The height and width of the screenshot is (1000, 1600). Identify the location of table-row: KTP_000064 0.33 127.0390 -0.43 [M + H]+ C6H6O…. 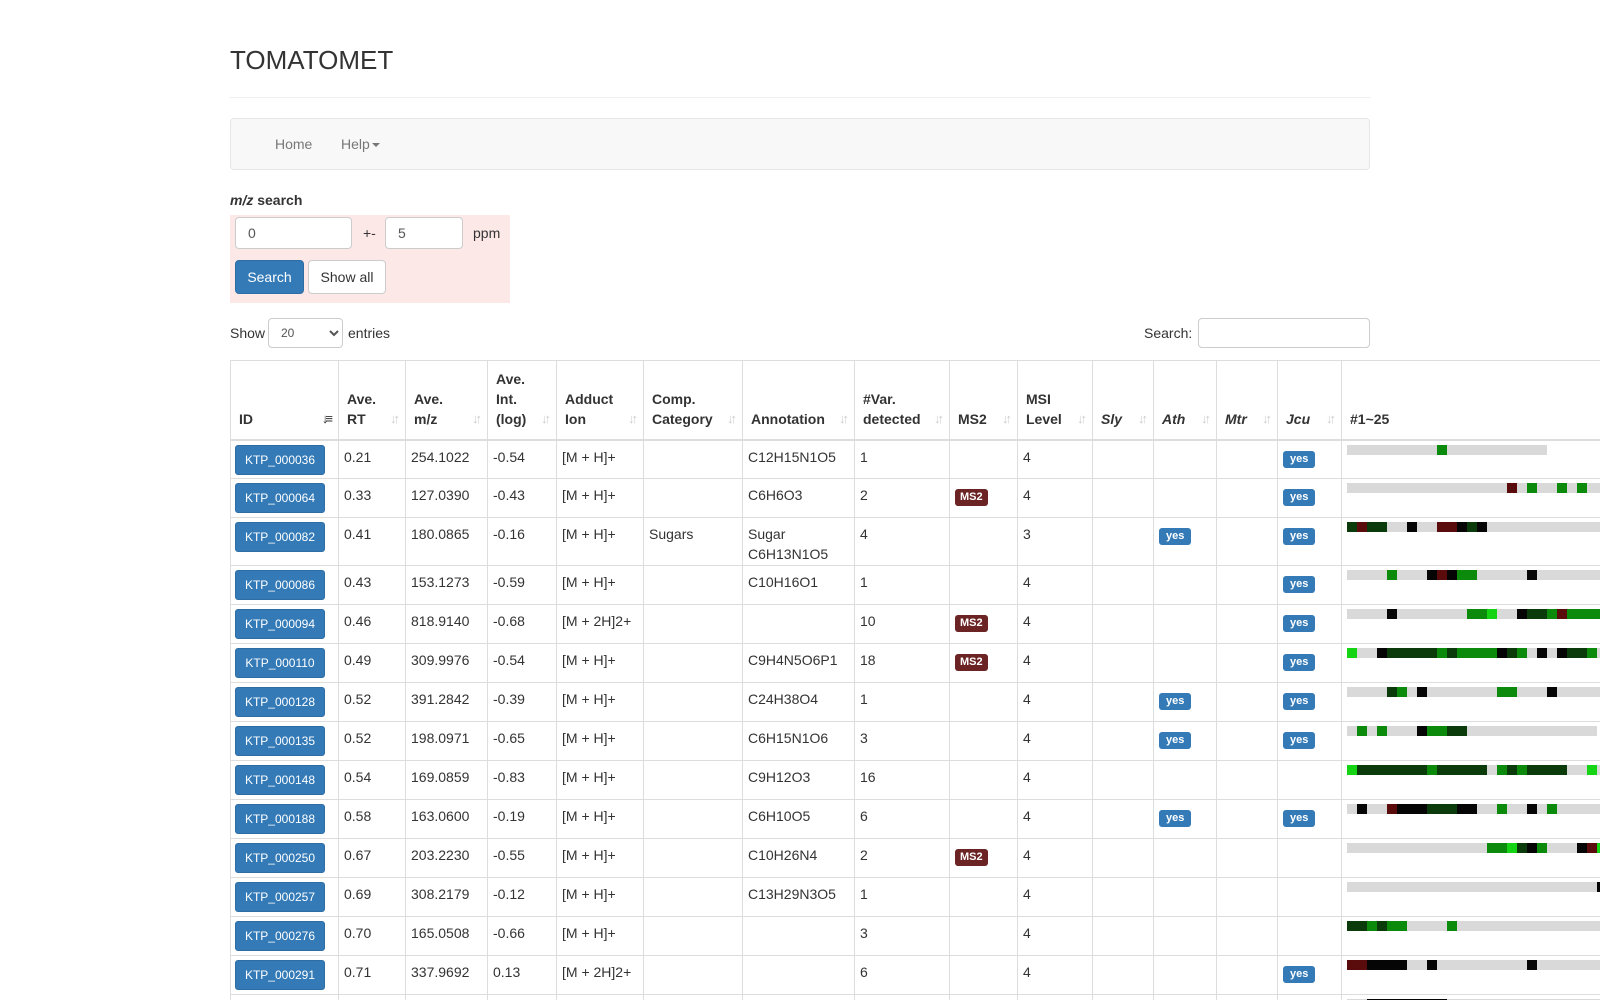
(915, 498).